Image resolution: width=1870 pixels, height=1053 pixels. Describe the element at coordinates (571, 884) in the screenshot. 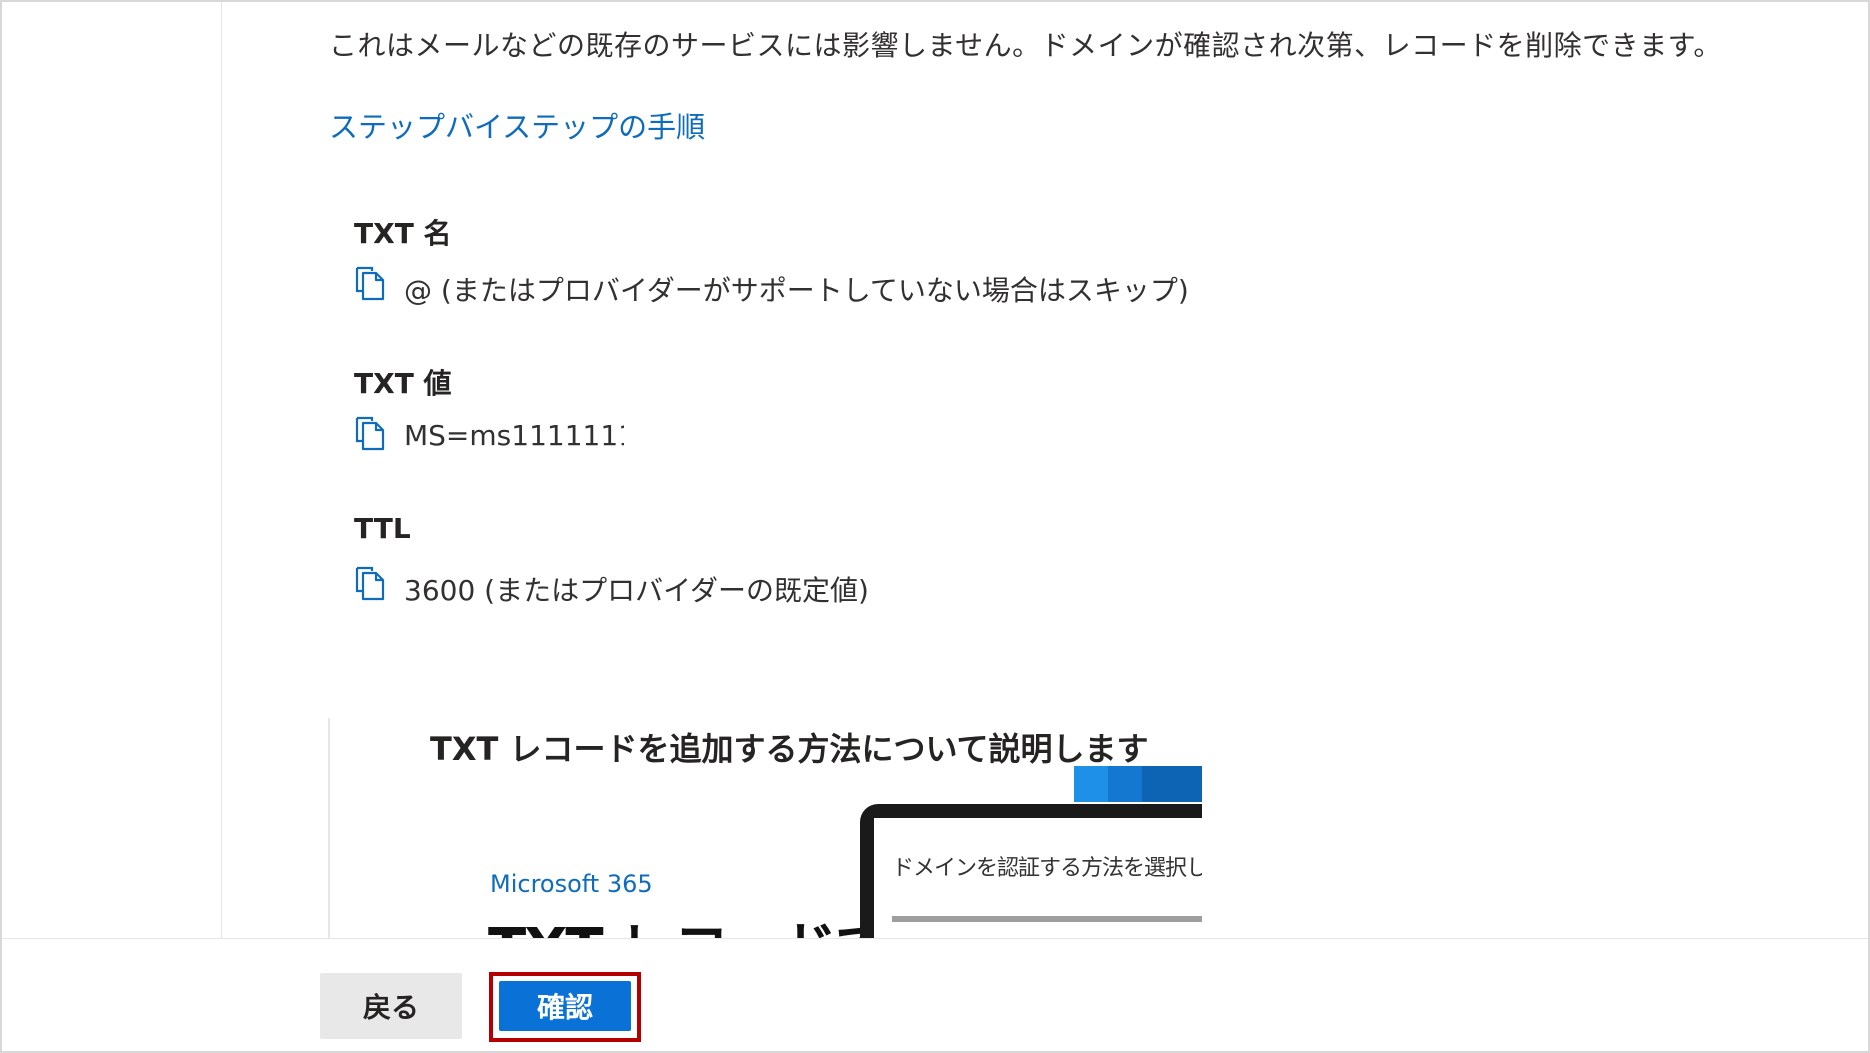

I see `video-brand: Microsoft 365` at that location.